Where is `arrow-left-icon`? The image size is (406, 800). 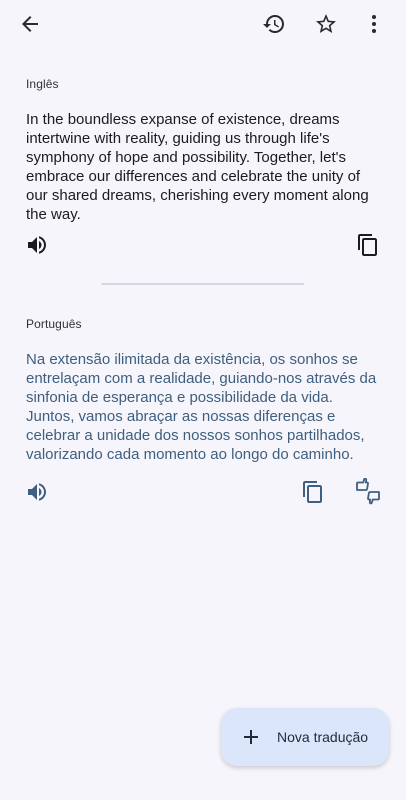
arrow-left-icon is located at coordinates (30, 24).